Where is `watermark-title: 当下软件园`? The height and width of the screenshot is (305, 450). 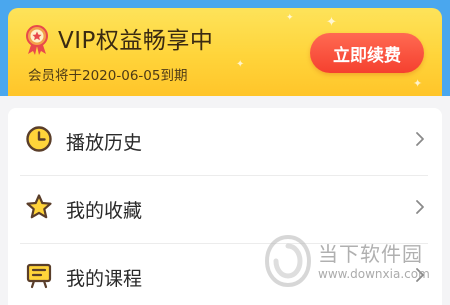
watermark-title: 当下软件园 is located at coordinates (370, 254).